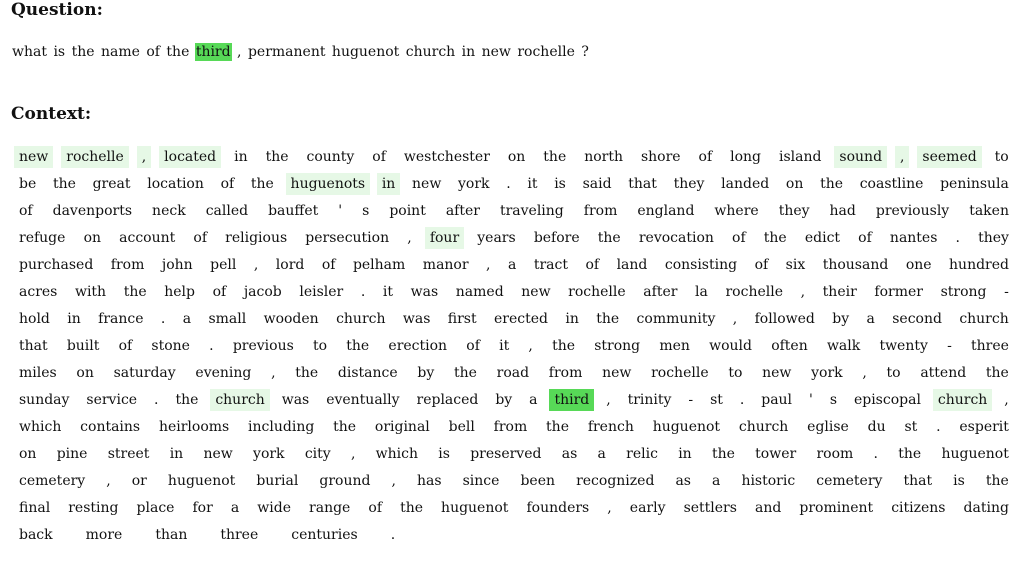 Image resolution: width=1024 pixels, height=561 pixels. I want to click on token: followed, so click(784, 318).